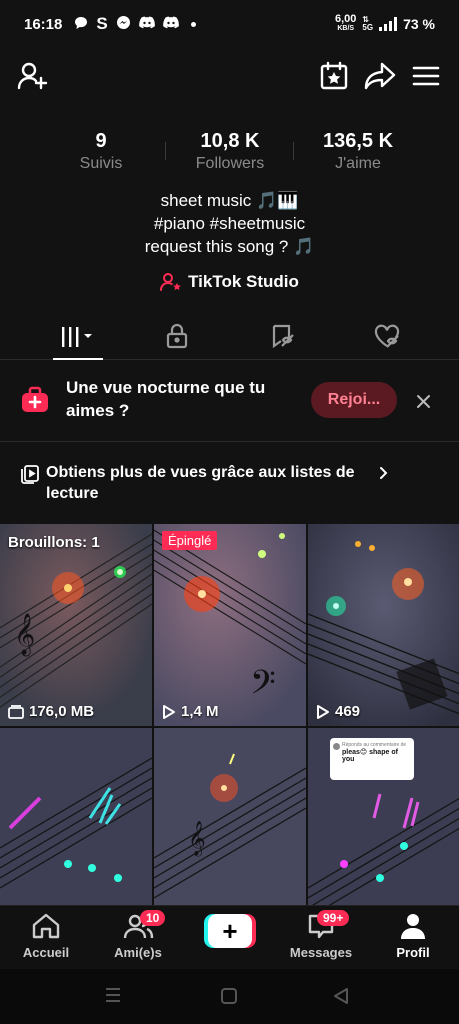 This screenshot has height=1024, width=459. What do you see at coordinates (229, 78) in the screenshot?
I see `profile-top-actions` at bounding box center [229, 78].